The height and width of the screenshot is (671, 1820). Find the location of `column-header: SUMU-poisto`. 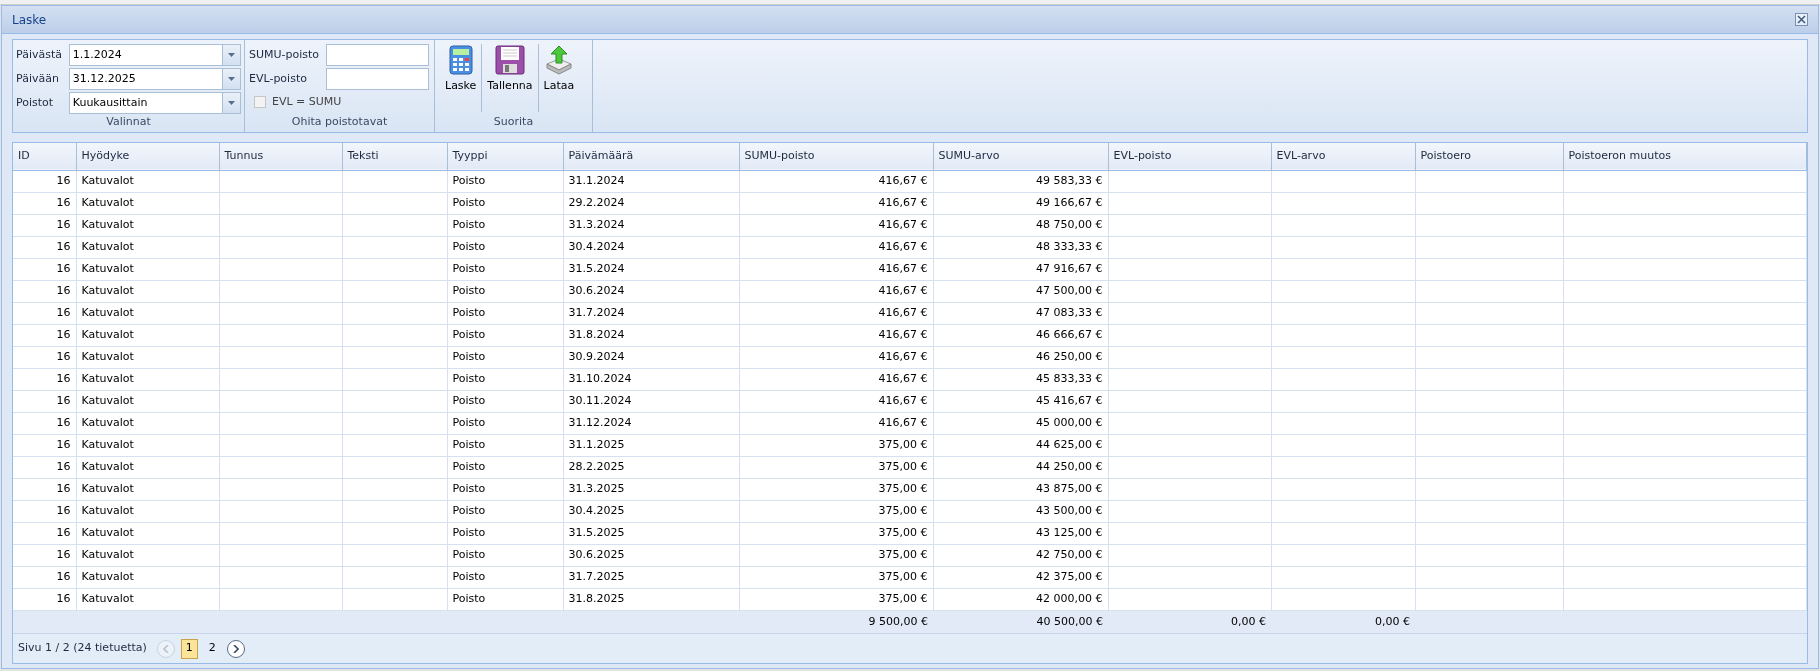

column-header: SUMU-poisto is located at coordinates (836, 156).